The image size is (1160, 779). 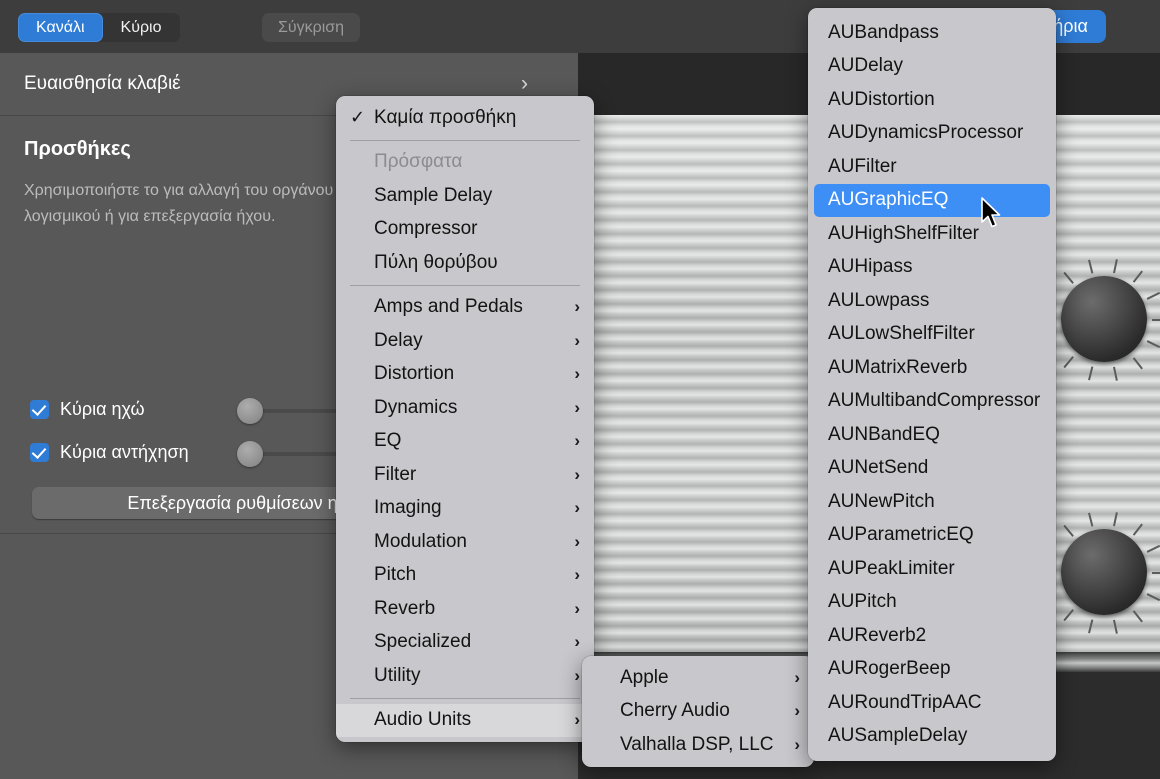 What do you see at coordinates (905, 702) in the screenshot?
I see `menu-item-label: AURoundTripAAC` at bounding box center [905, 702].